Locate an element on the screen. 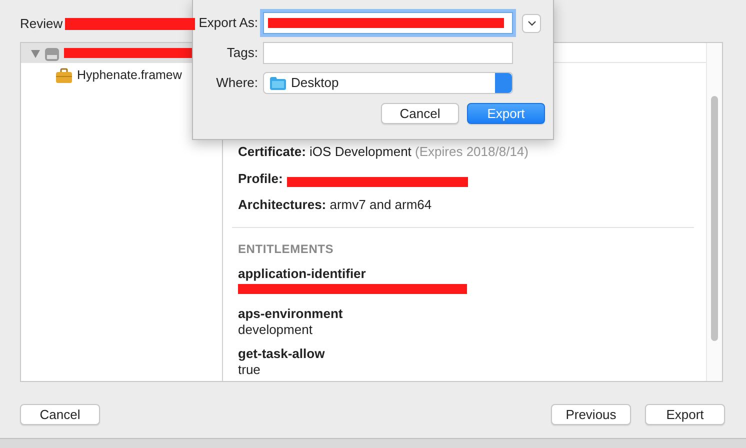 This screenshot has width=746, height=448. scrollbar-thumb is located at coordinates (714, 218).